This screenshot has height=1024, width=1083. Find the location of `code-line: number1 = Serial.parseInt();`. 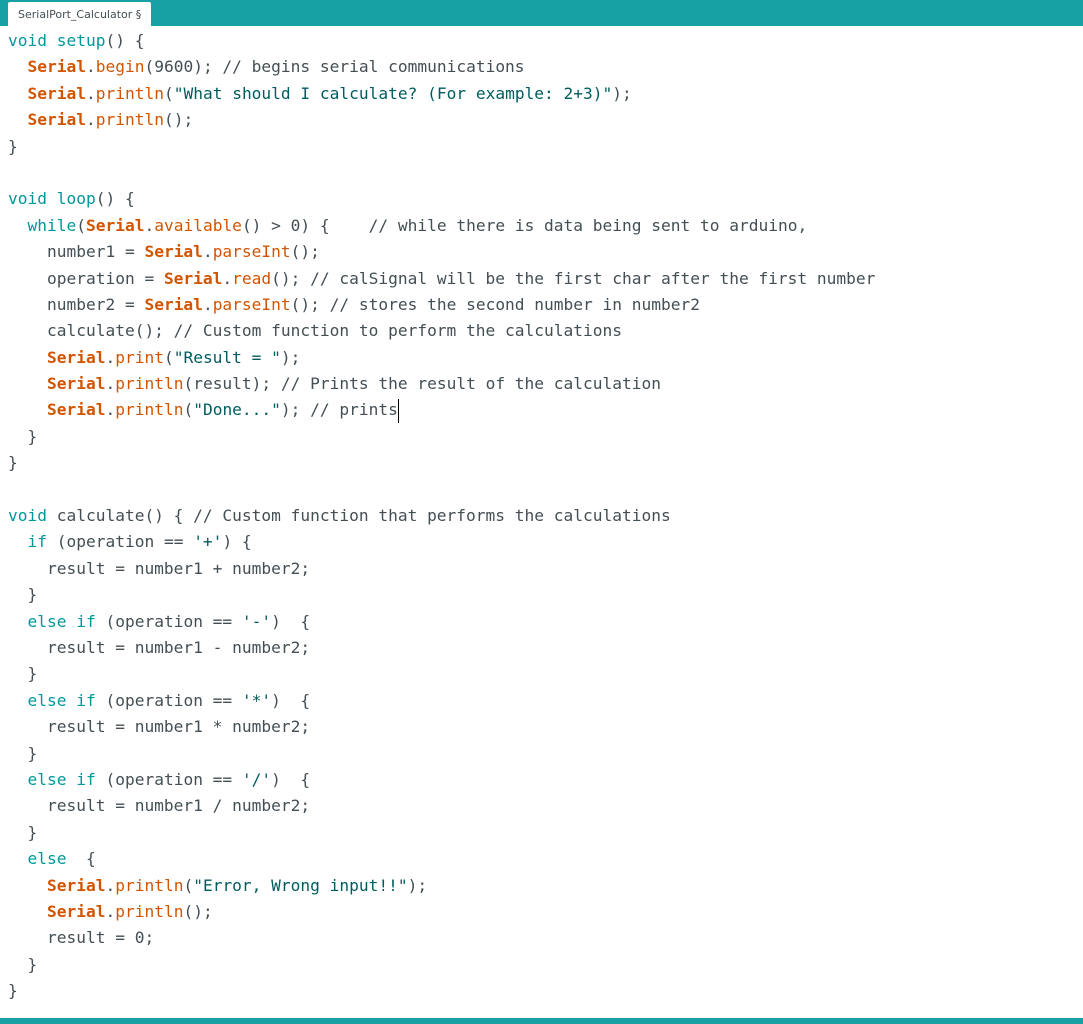

code-line: number1 = Serial.parseInt(); is located at coordinates (441, 252).